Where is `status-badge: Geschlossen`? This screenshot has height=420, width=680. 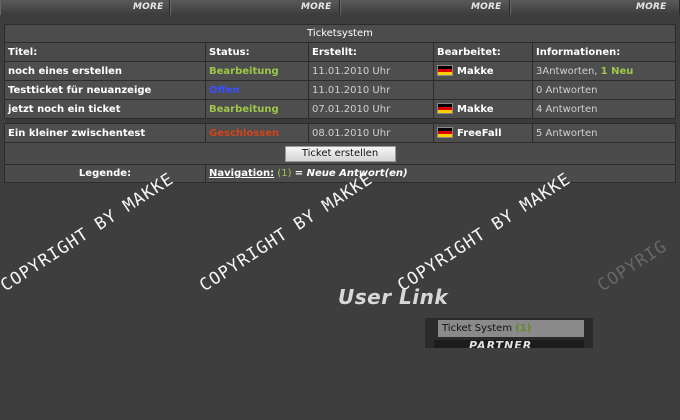 status-badge: Geschlossen is located at coordinates (257, 133).